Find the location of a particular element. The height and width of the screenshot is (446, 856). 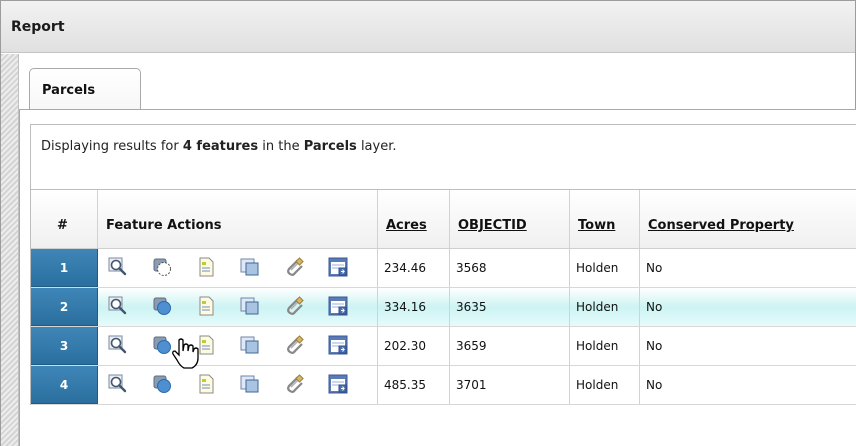

row-number-text: 4 is located at coordinates (64, 385).